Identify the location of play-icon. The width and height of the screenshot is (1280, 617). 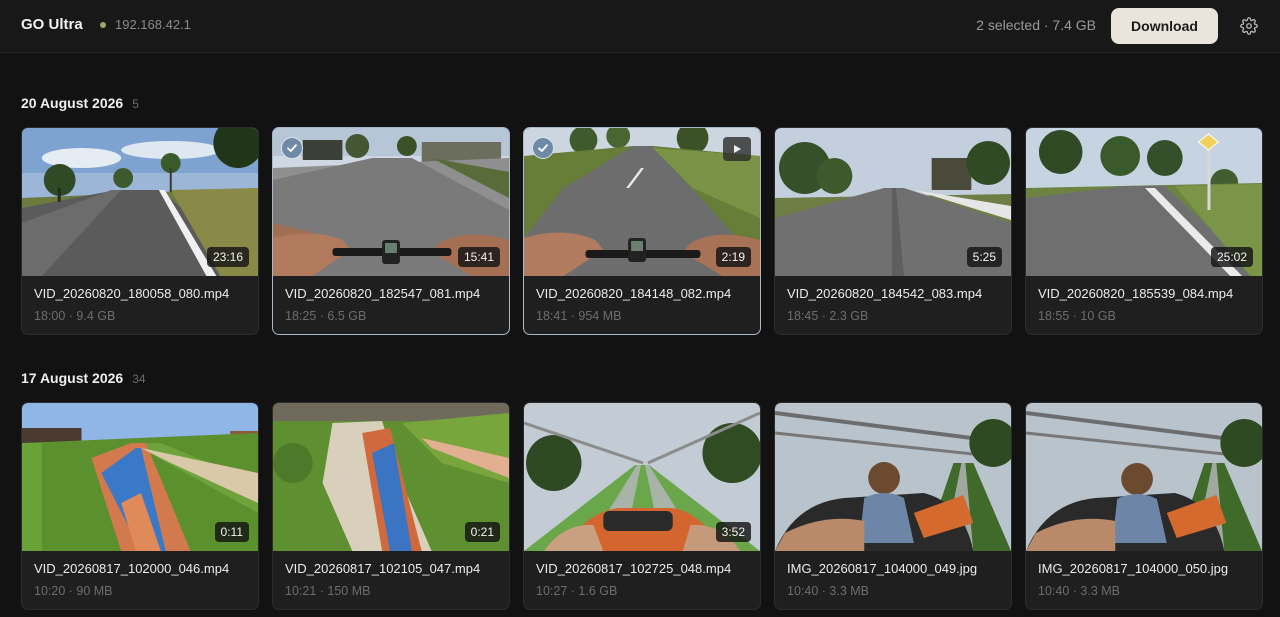
(737, 149).